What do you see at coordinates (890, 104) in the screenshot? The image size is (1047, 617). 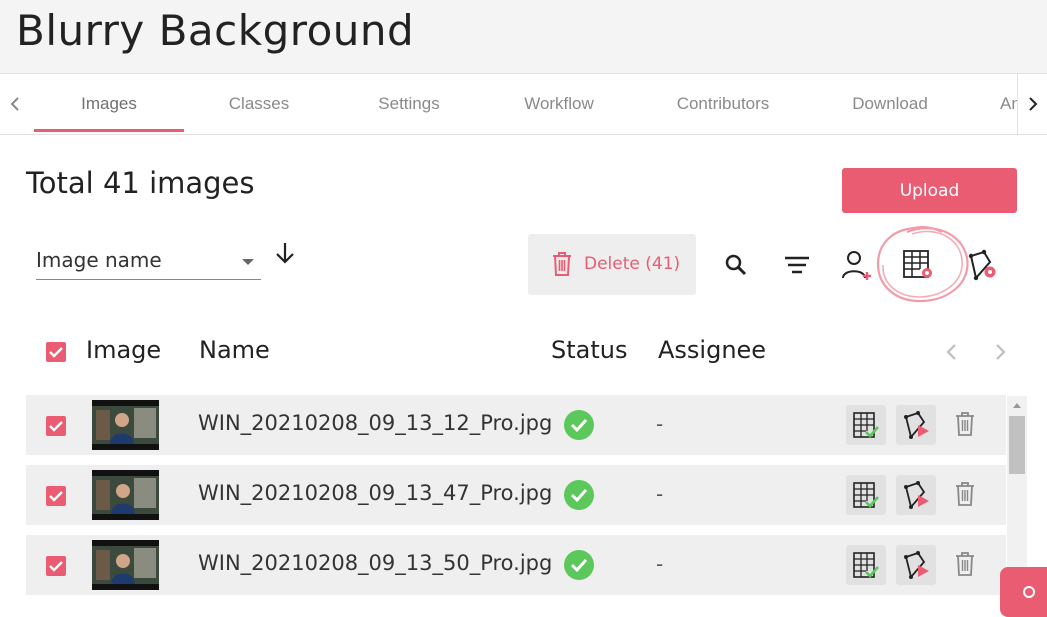 I see `tab-download: Download` at bounding box center [890, 104].